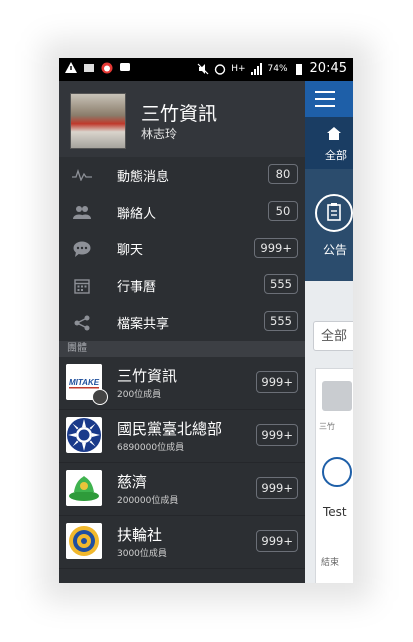 This screenshot has height=642, width=413. I want to click on tab-bar: 全部, so click(329, 143).